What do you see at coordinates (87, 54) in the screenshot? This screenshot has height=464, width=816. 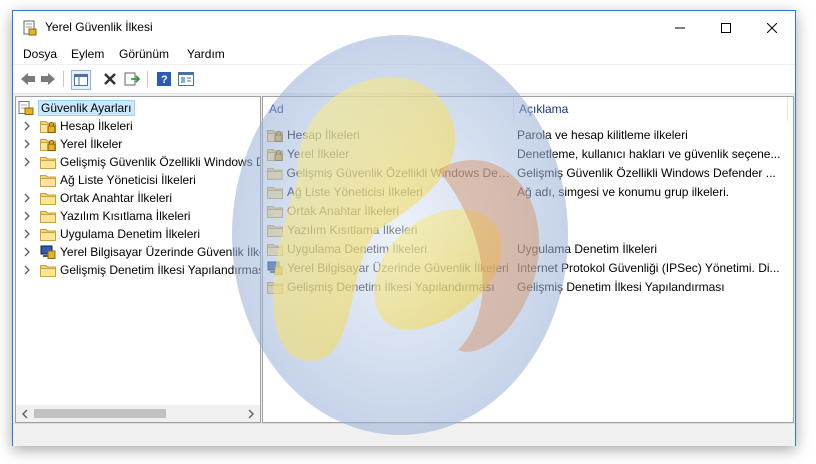 I see `menu-action: Eylem` at bounding box center [87, 54].